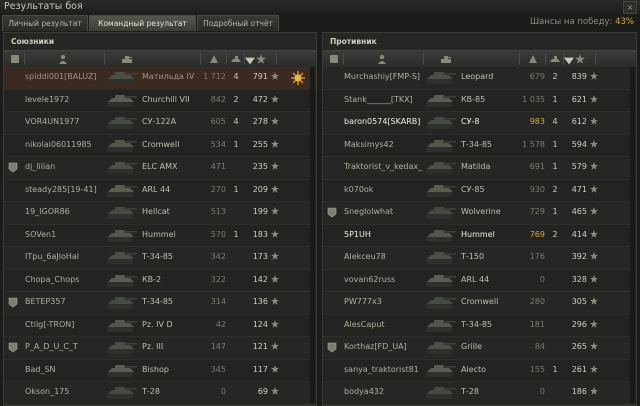  What do you see at coordinates (260, 369) in the screenshot?
I see `xp-value: 117` at bounding box center [260, 369].